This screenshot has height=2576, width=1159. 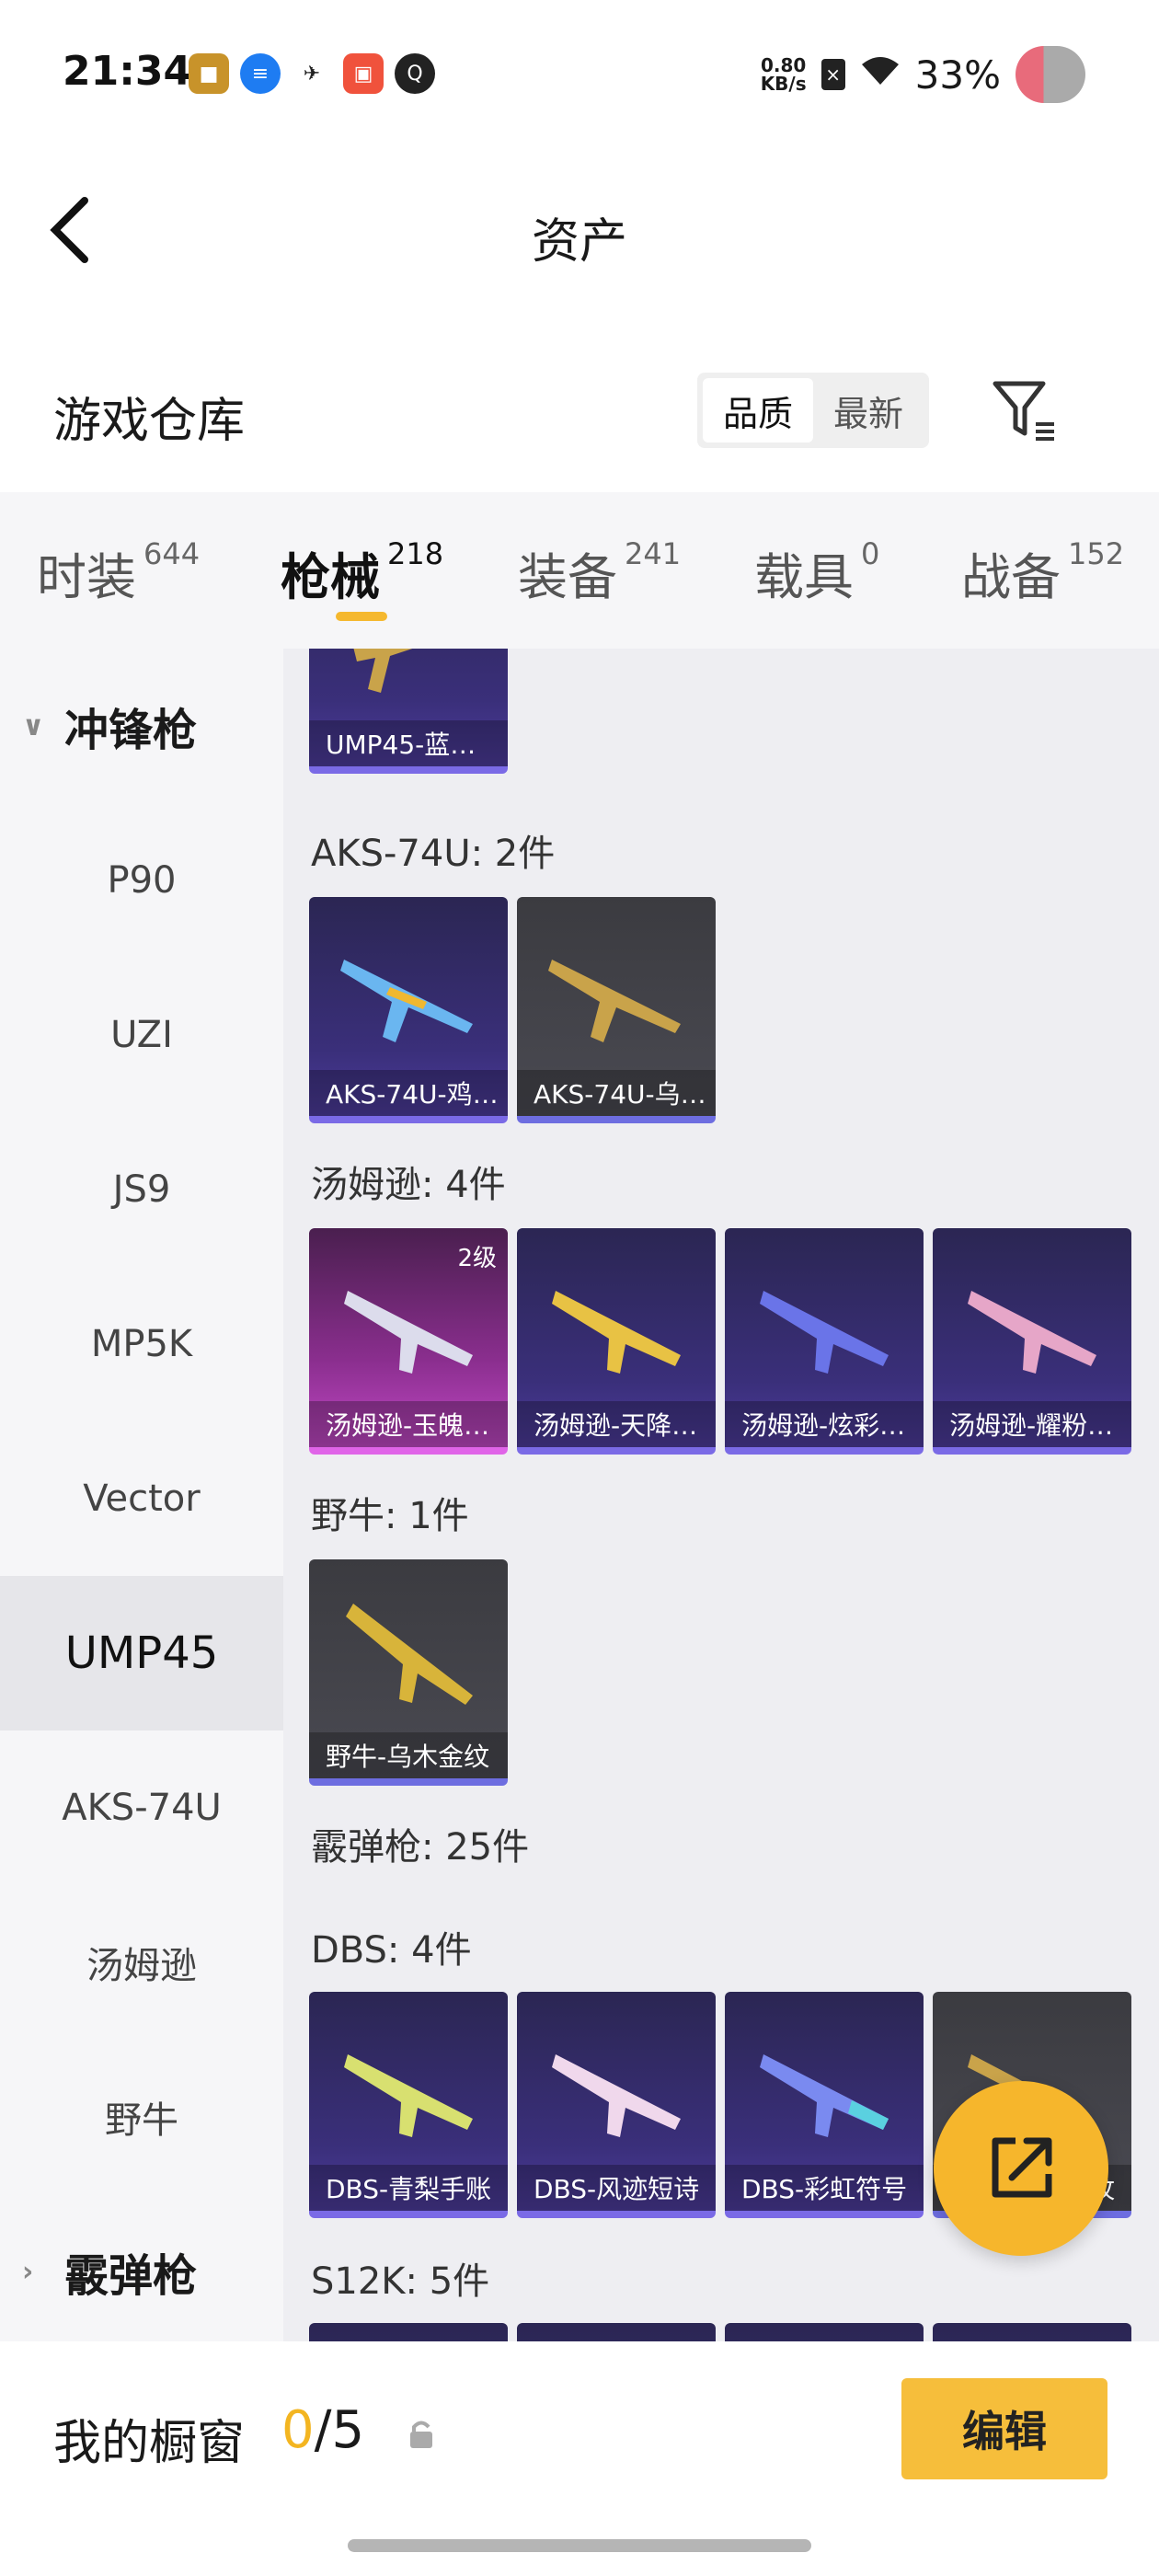 What do you see at coordinates (362, 572) in the screenshot?
I see `tab-guns: 枪械 218` at bounding box center [362, 572].